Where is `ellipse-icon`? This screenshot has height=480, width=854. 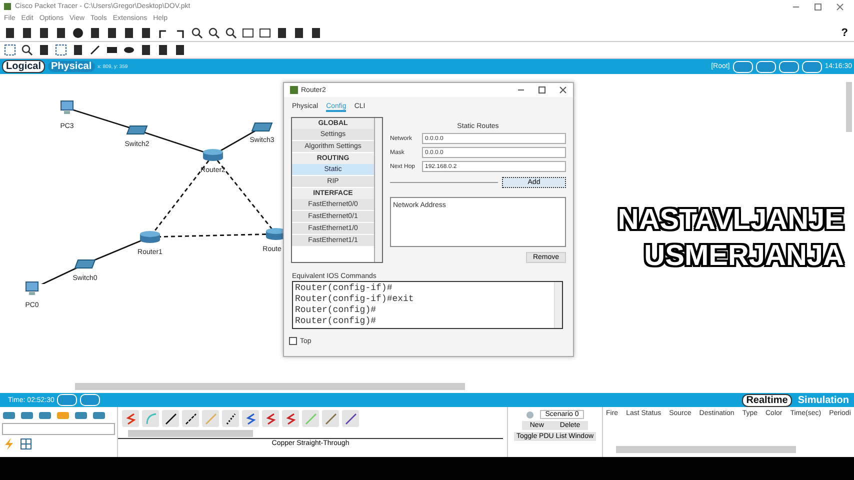
ellipse-icon is located at coordinates (129, 50).